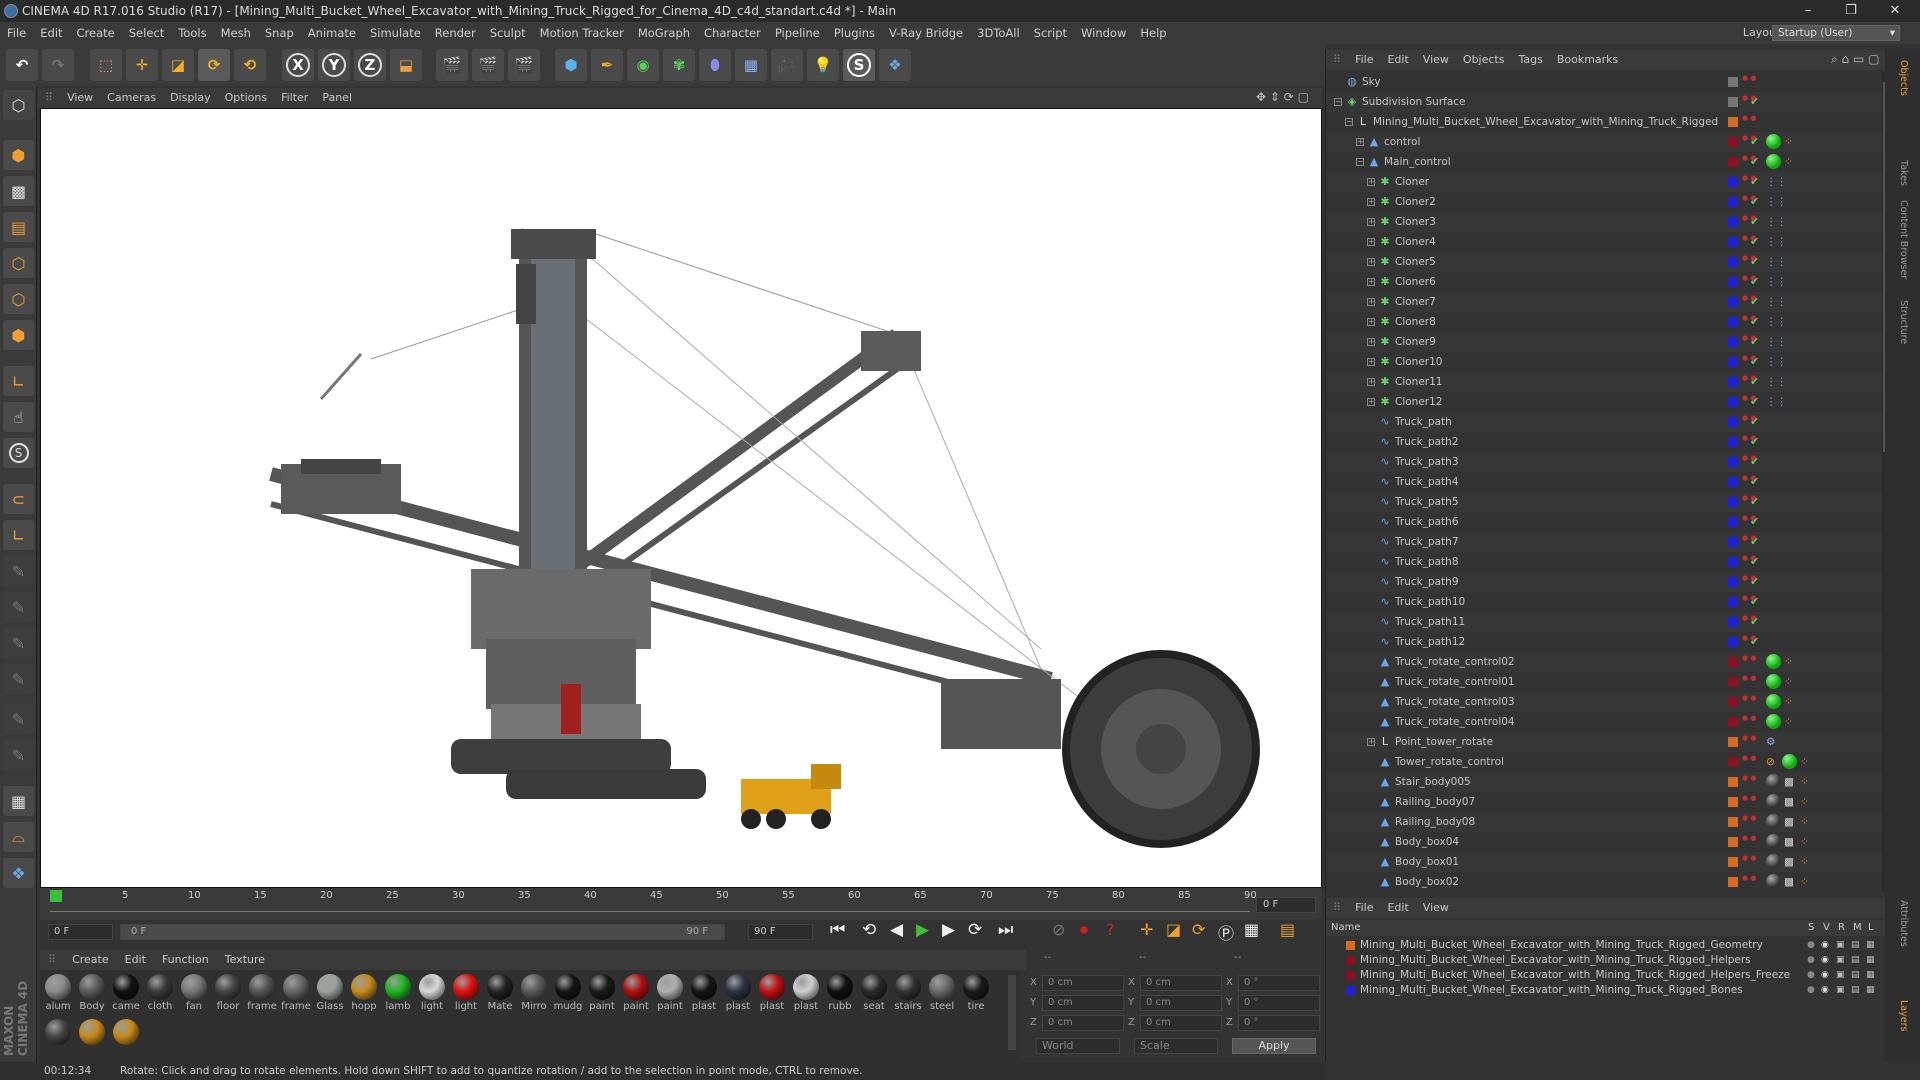 The width and height of the screenshot is (1920, 1080). I want to click on material-swatch, so click(58, 1037).